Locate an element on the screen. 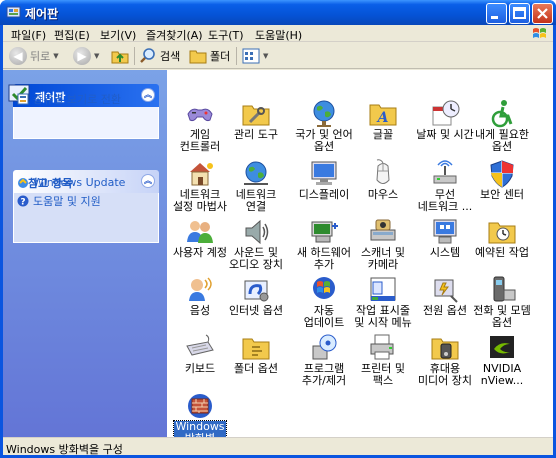 The height and width of the screenshot is (458, 556). control-panel-icon is located at coordinates (13, 12).